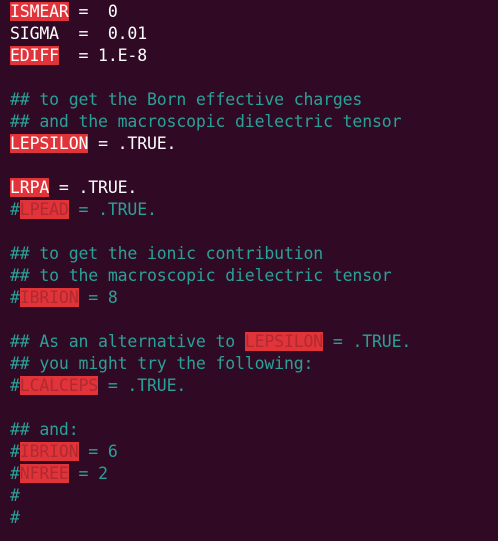 The width and height of the screenshot is (498, 541). What do you see at coordinates (142, 385) in the screenshot?
I see `value-lcalceps: = .TRUE.` at bounding box center [142, 385].